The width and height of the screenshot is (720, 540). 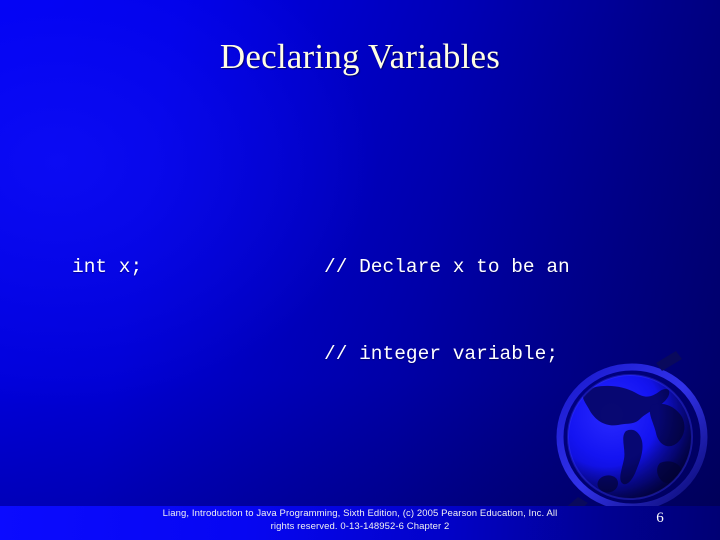 I want to click on code-line: // integer variable;, so click(x=387, y=354).